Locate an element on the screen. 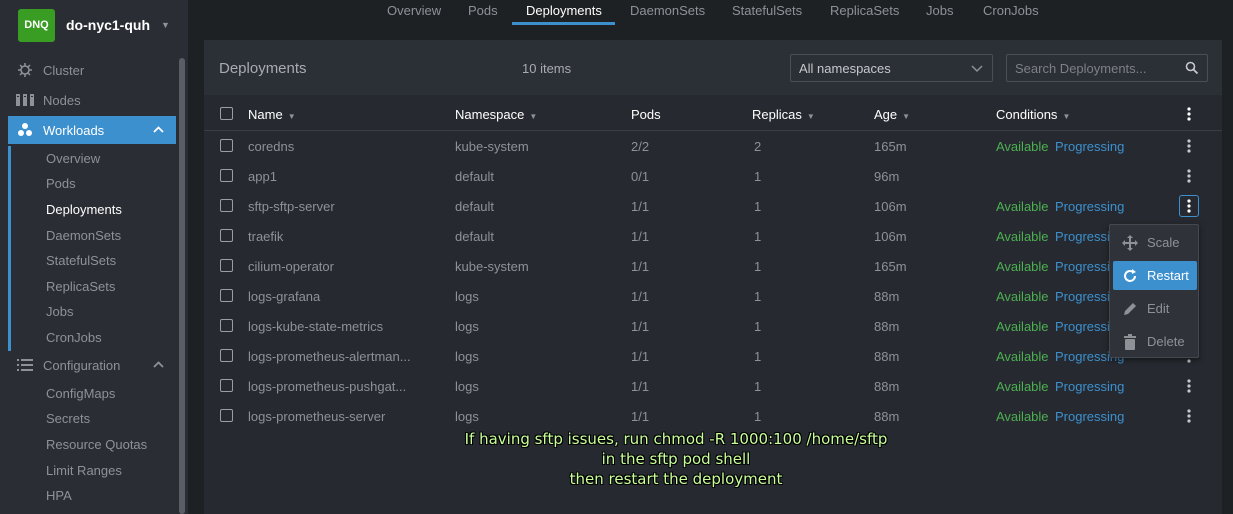 The height and width of the screenshot is (514, 1233). tab-pods: Pods is located at coordinates (483, 10).